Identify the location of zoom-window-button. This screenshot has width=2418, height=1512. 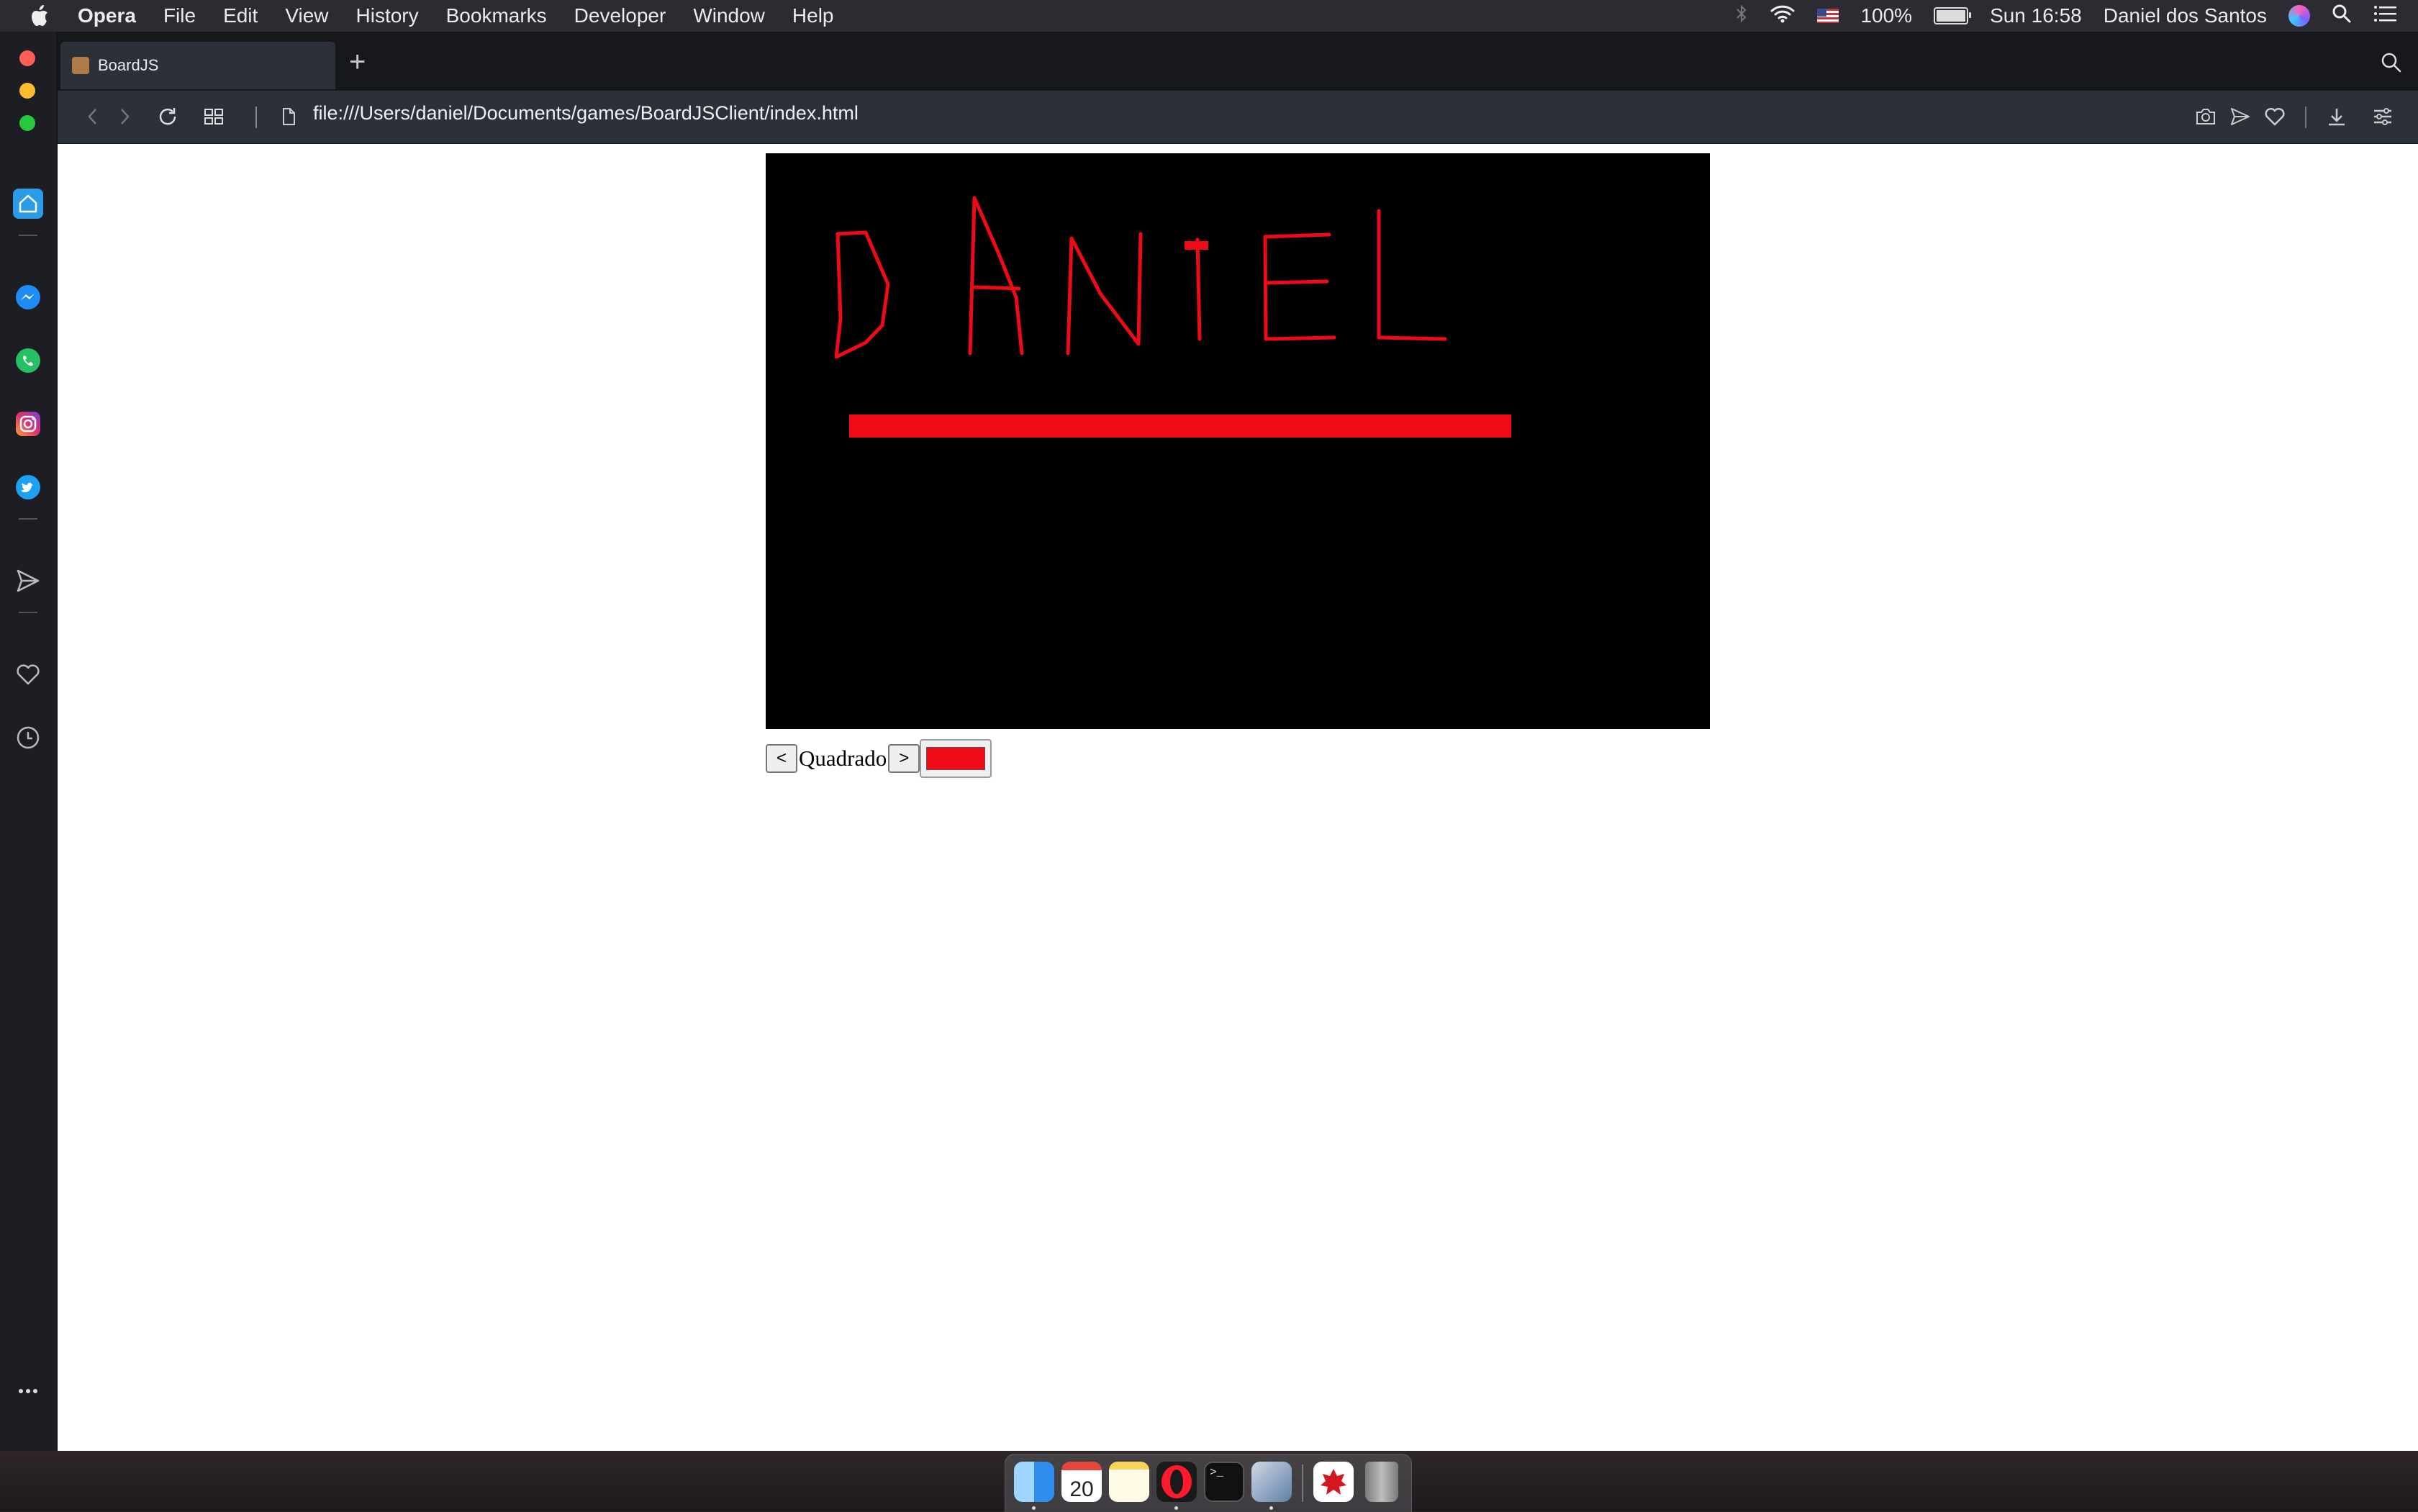
(27, 123).